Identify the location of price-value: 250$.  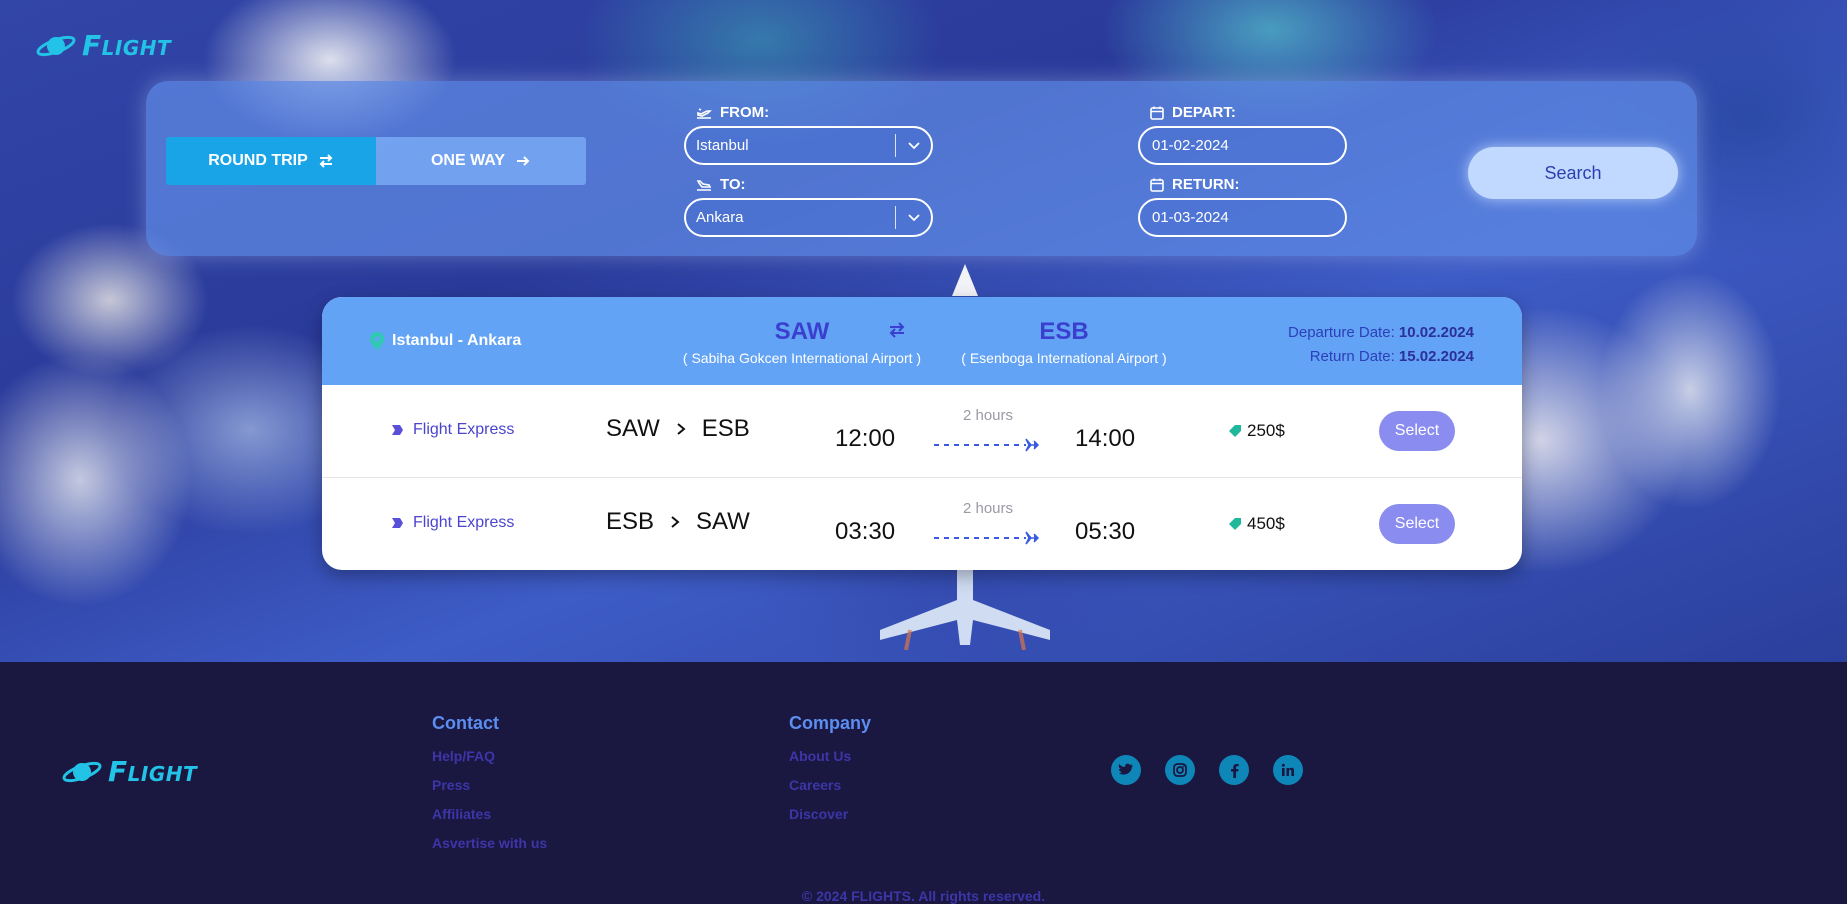
(1266, 430).